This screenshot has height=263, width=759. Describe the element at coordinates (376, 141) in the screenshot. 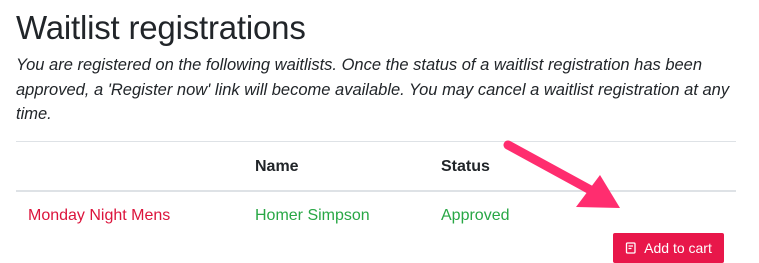

I see `table-top-border` at that location.